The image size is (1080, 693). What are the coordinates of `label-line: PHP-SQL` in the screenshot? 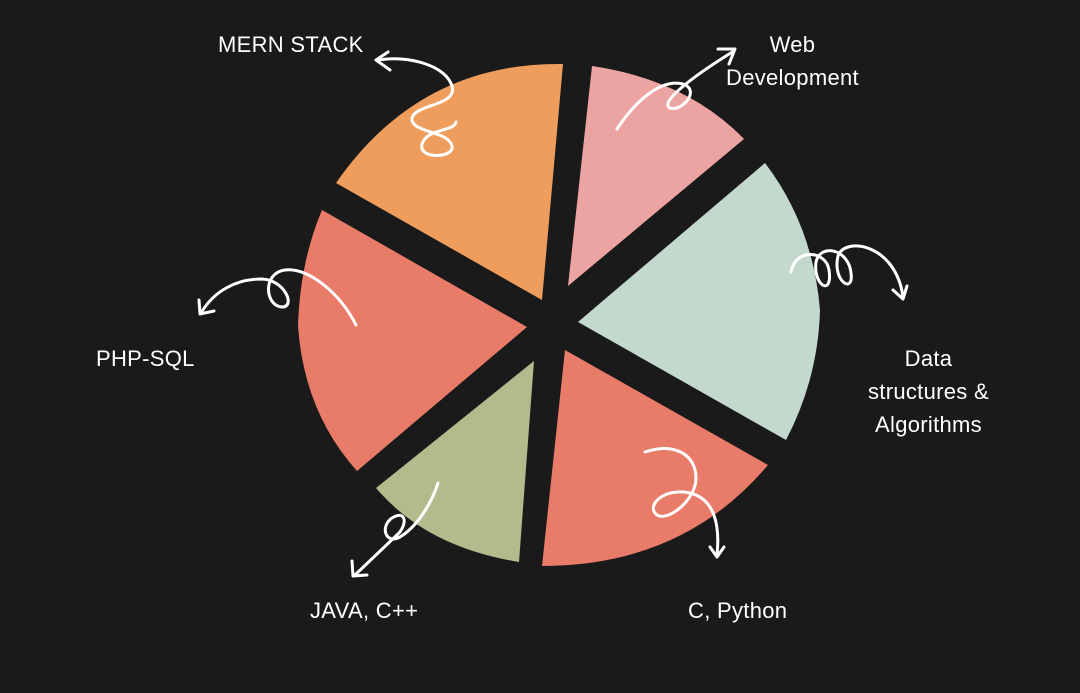 It's located at (145, 358).